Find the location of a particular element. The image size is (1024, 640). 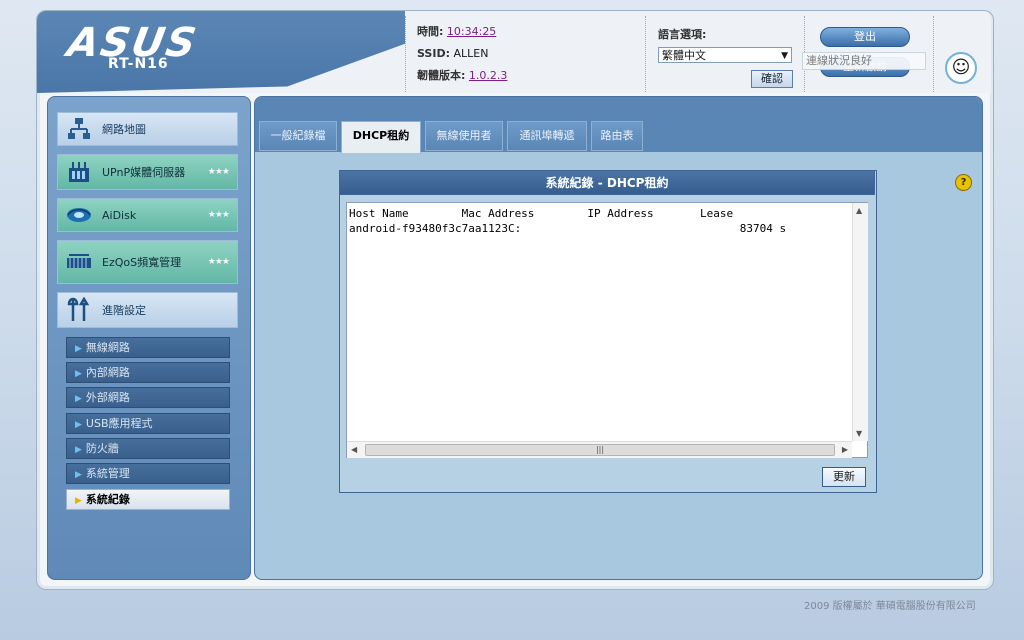

status-info: 時間: 10:34:25 SSID: ALLEN 韌體版本: 1.0.2.3 is located at coordinates (462, 57).